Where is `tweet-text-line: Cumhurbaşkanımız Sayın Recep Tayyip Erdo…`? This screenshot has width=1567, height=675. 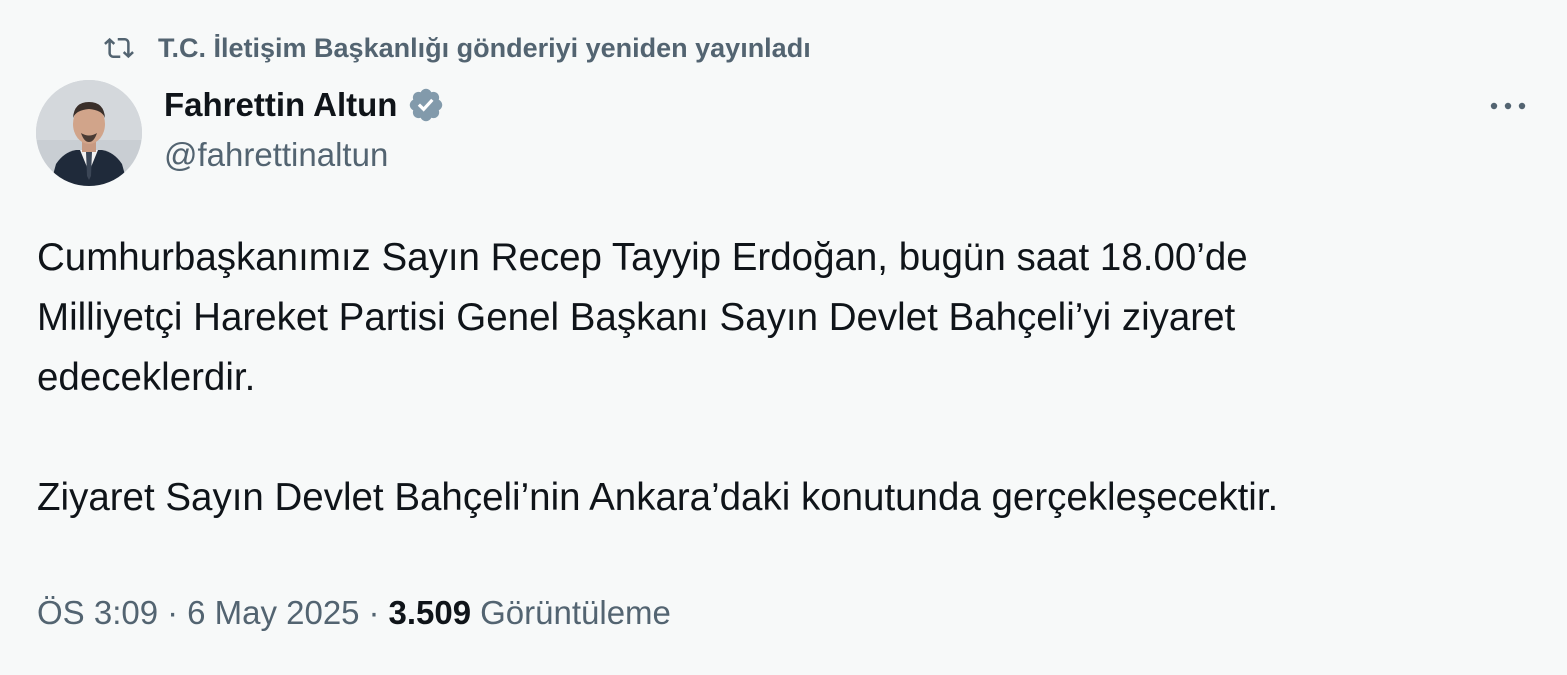 tweet-text-line: Cumhurbaşkanımız Sayın Recep Tayyip Erdo… is located at coordinates (642, 257).